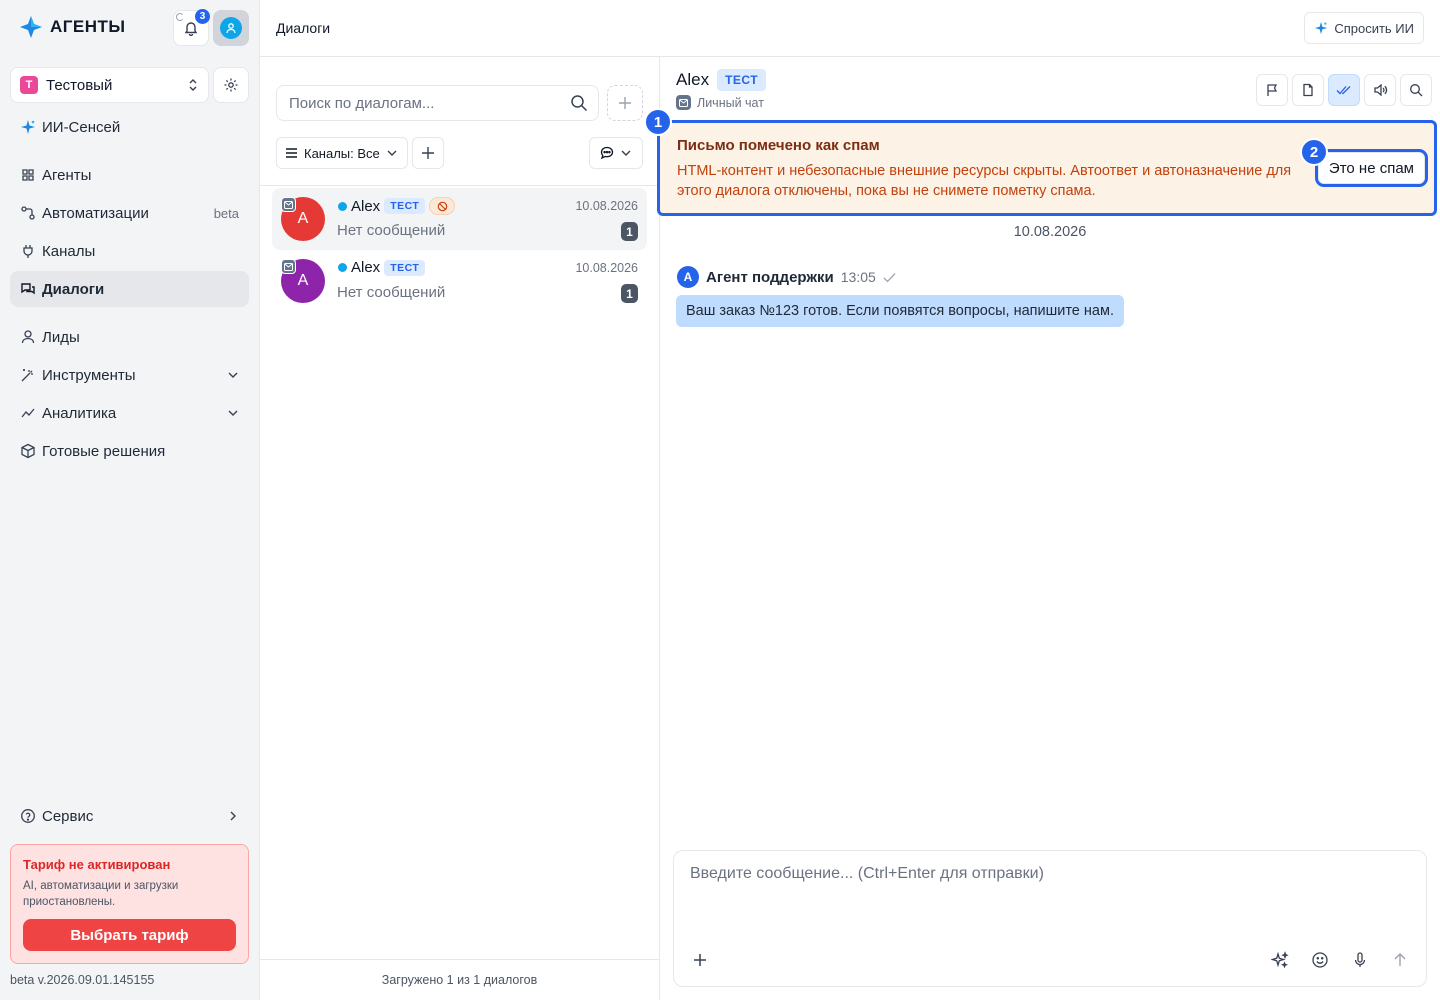 The width and height of the screenshot is (1440, 1000). Describe the element at coordinates (770, 277) in the screenshot. I see `message-author: Агент поддержки` at that location.